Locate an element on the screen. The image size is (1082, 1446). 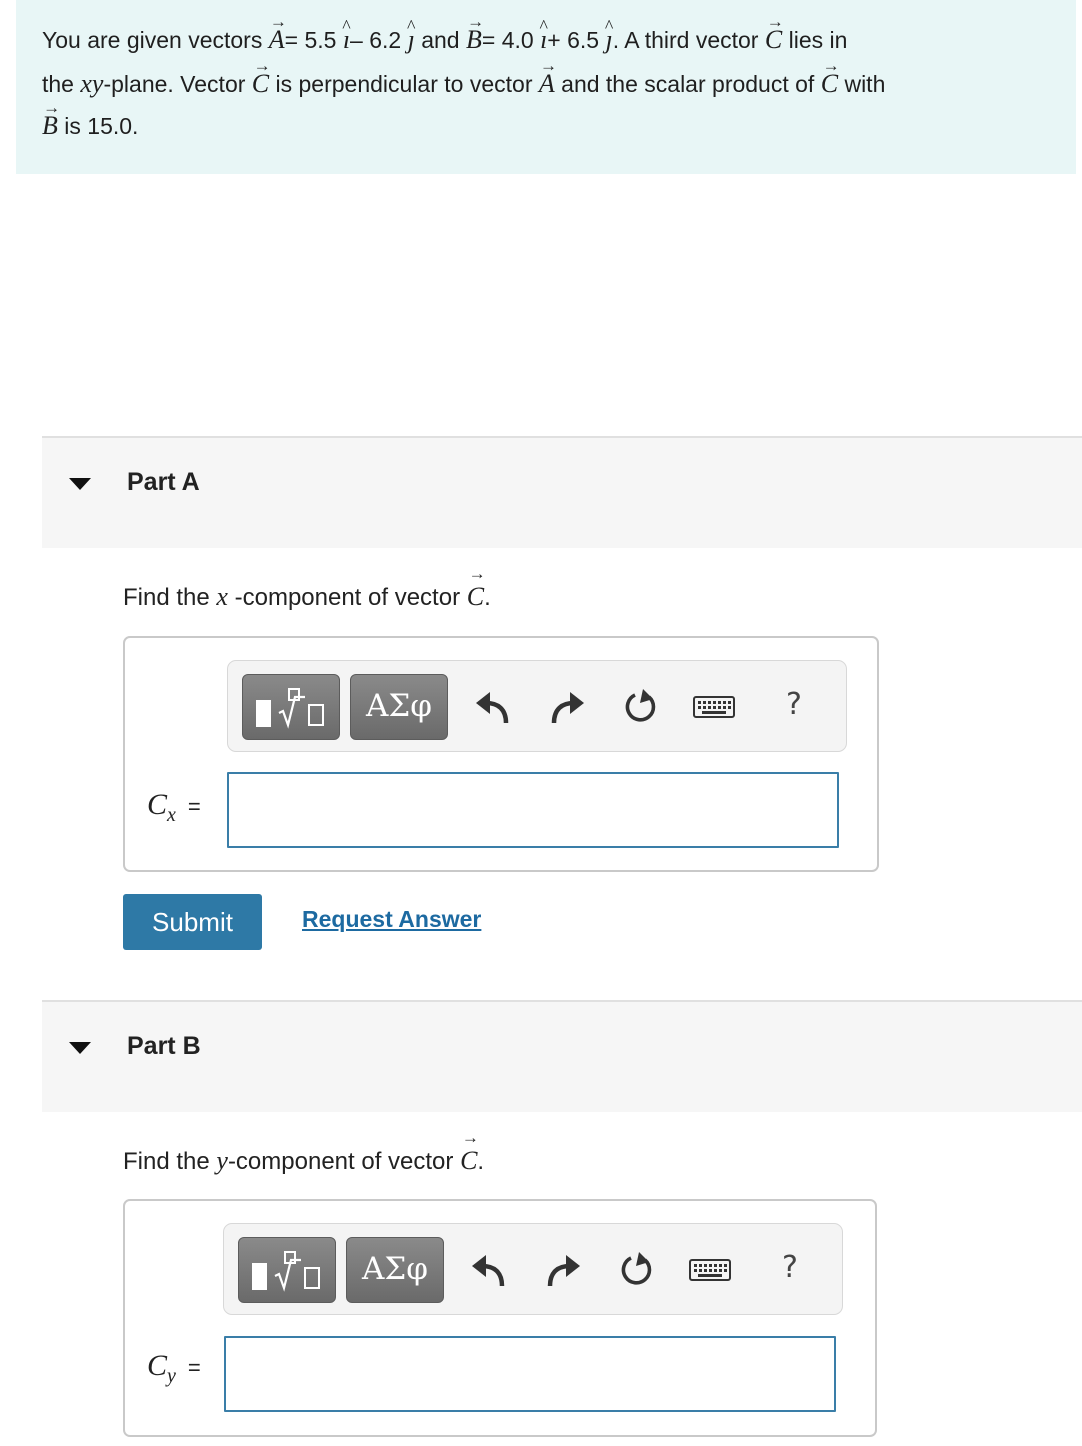
vector-a: A is located at coordinates (277, 39).